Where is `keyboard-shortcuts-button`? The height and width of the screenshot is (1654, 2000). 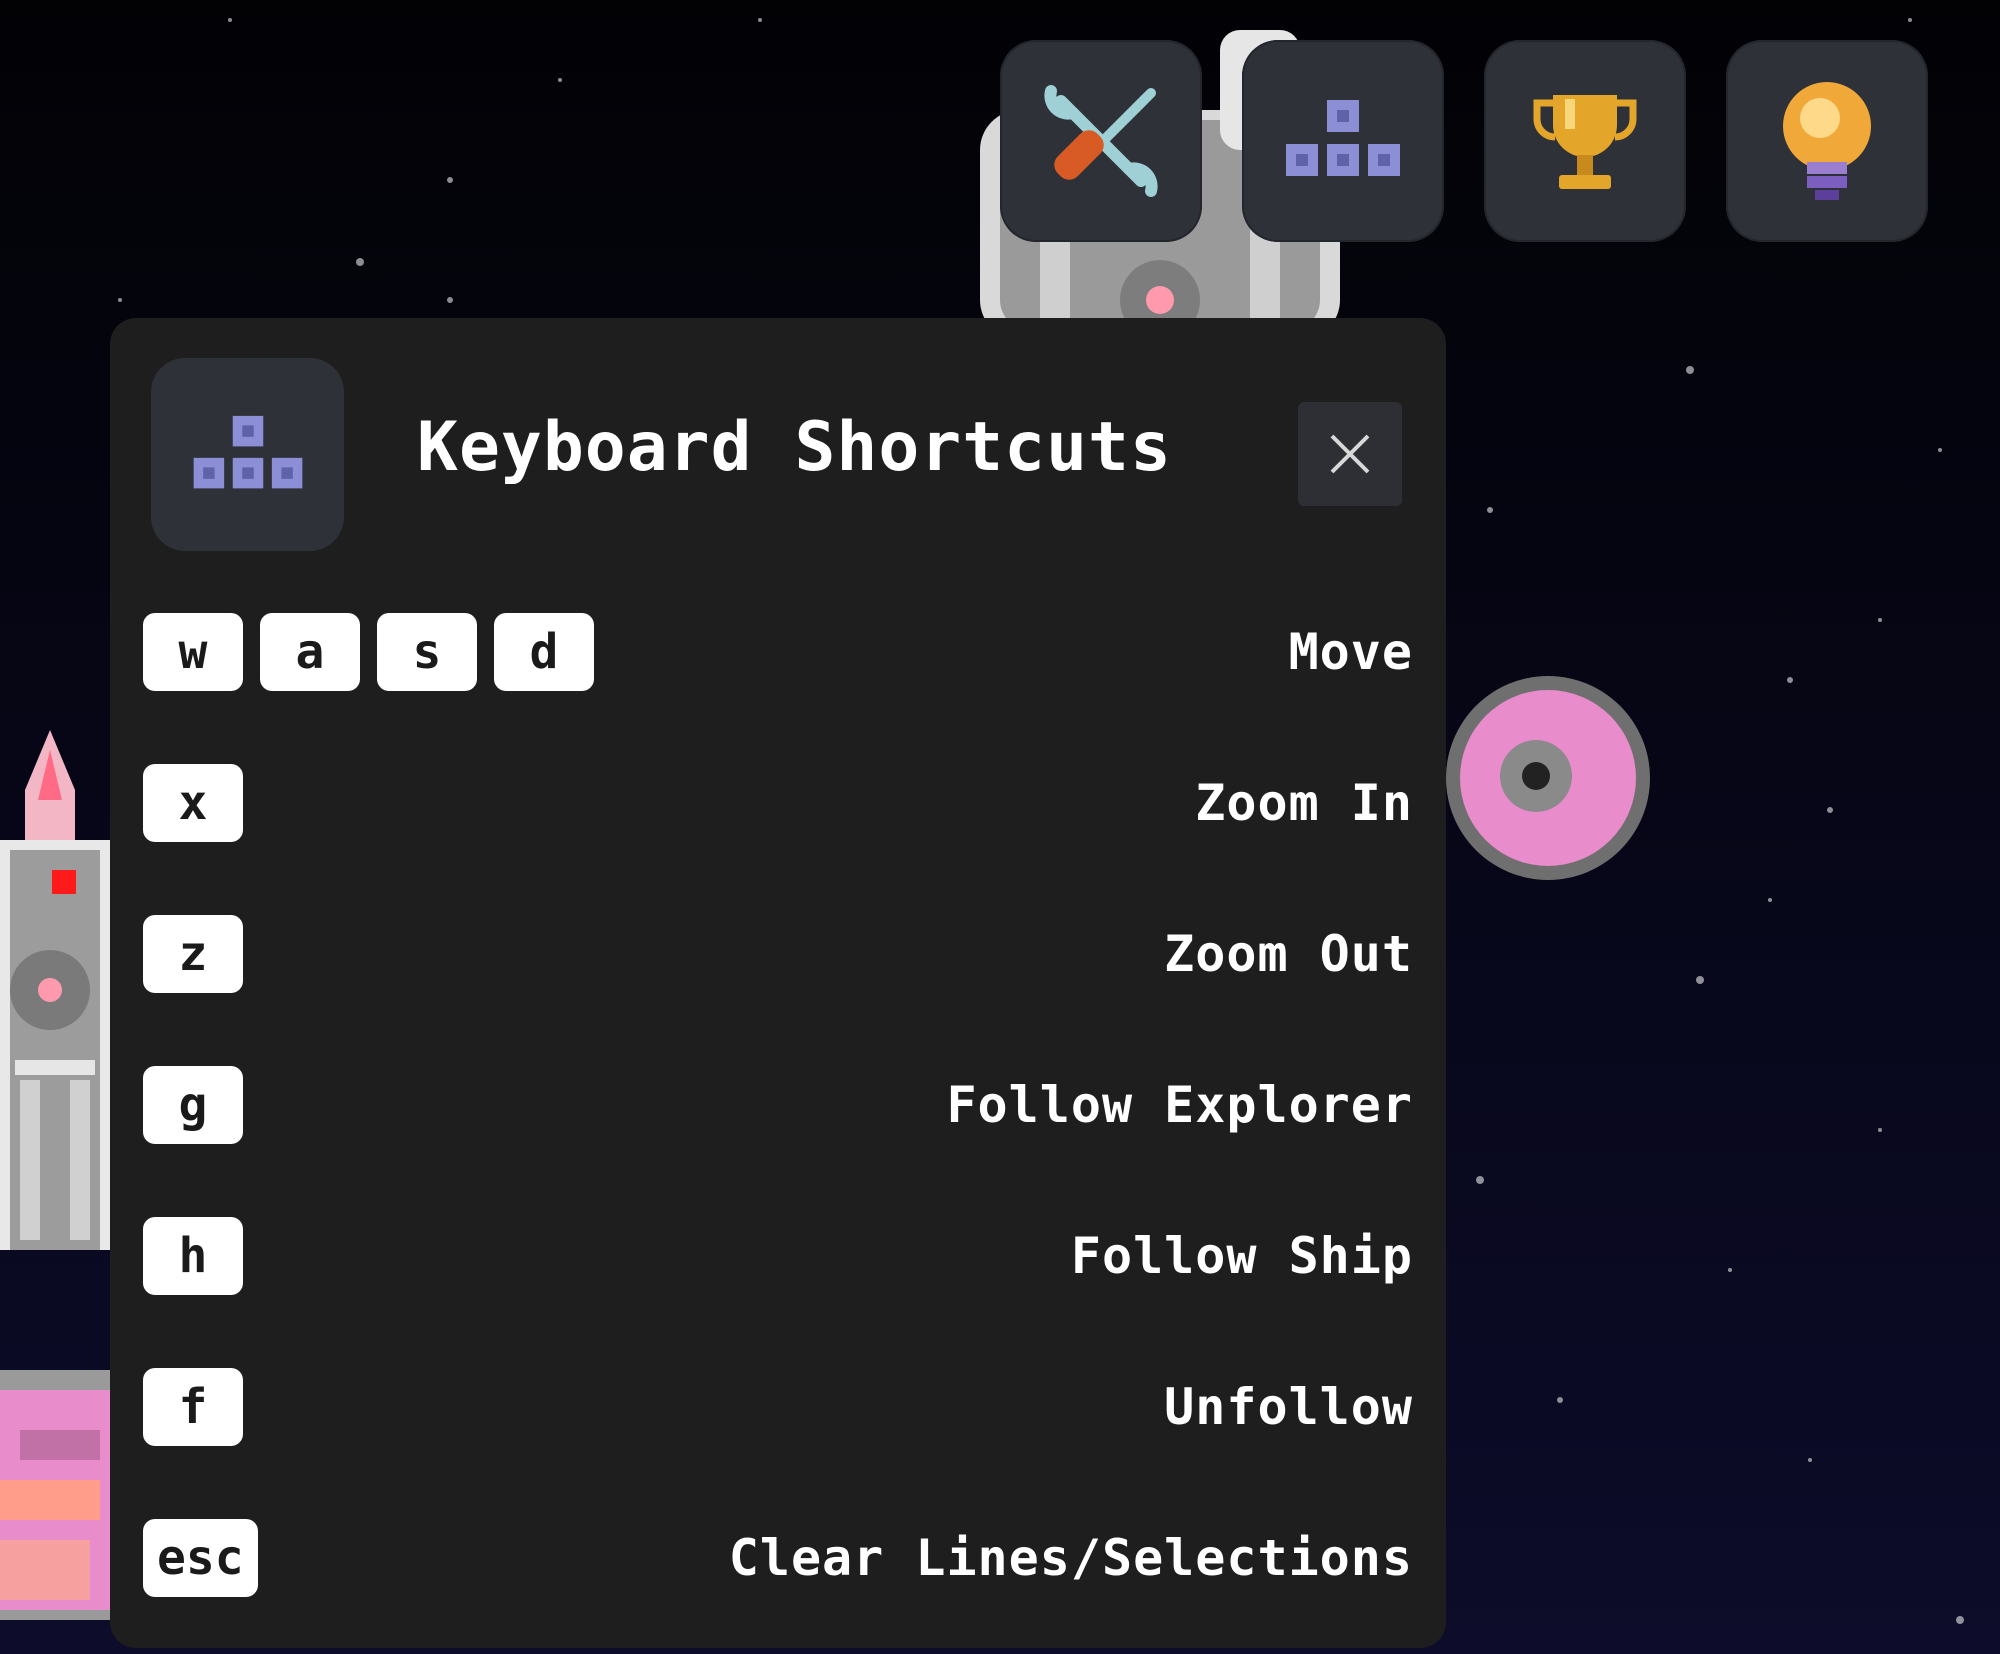 keyboard-shortcuts-button is located at coordinates (1343, 141).